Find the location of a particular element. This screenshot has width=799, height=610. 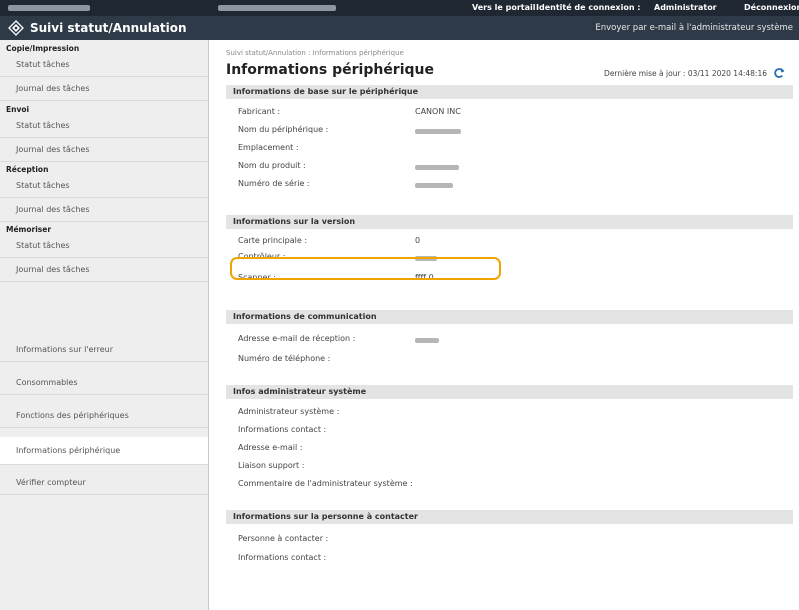

row-label-contact-person: Personne à contacter : is located at coordinates (283, 538).